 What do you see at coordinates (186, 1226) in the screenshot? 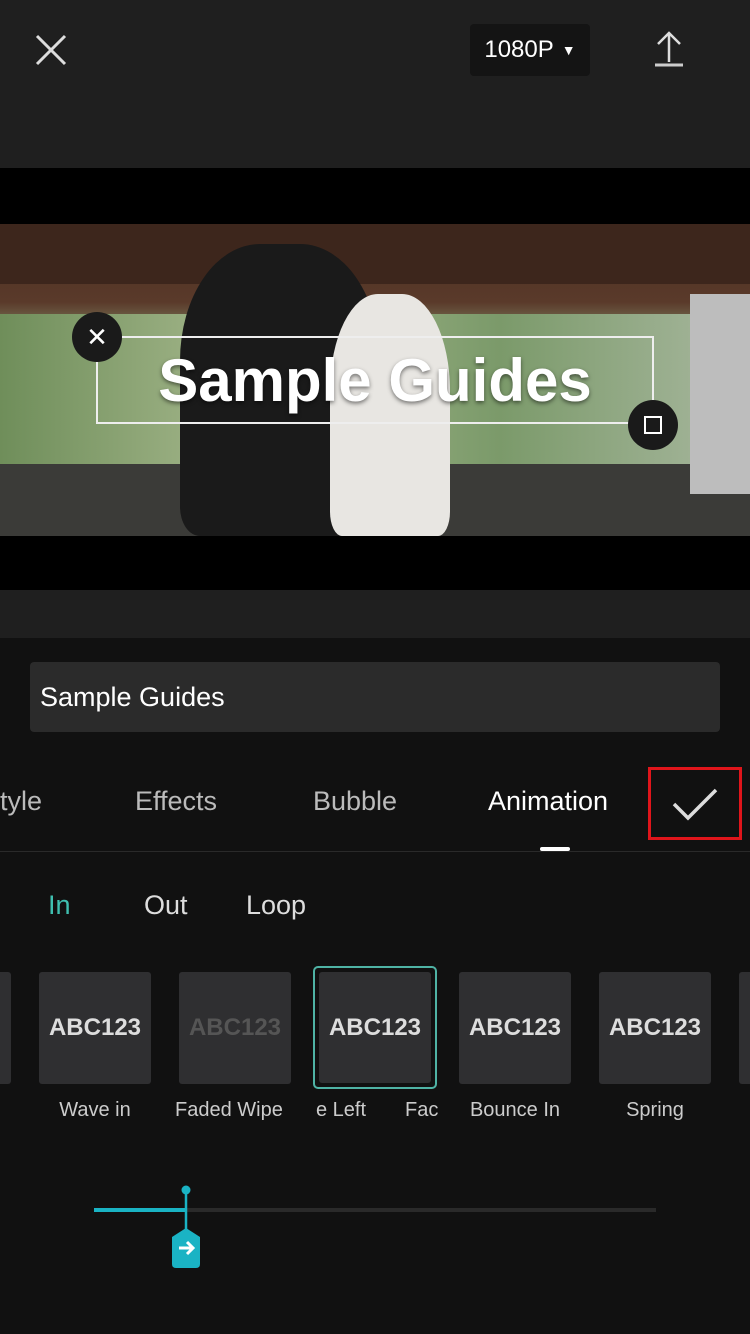
I see `duration-slider-thumb` at bounding box center [186, 1226].